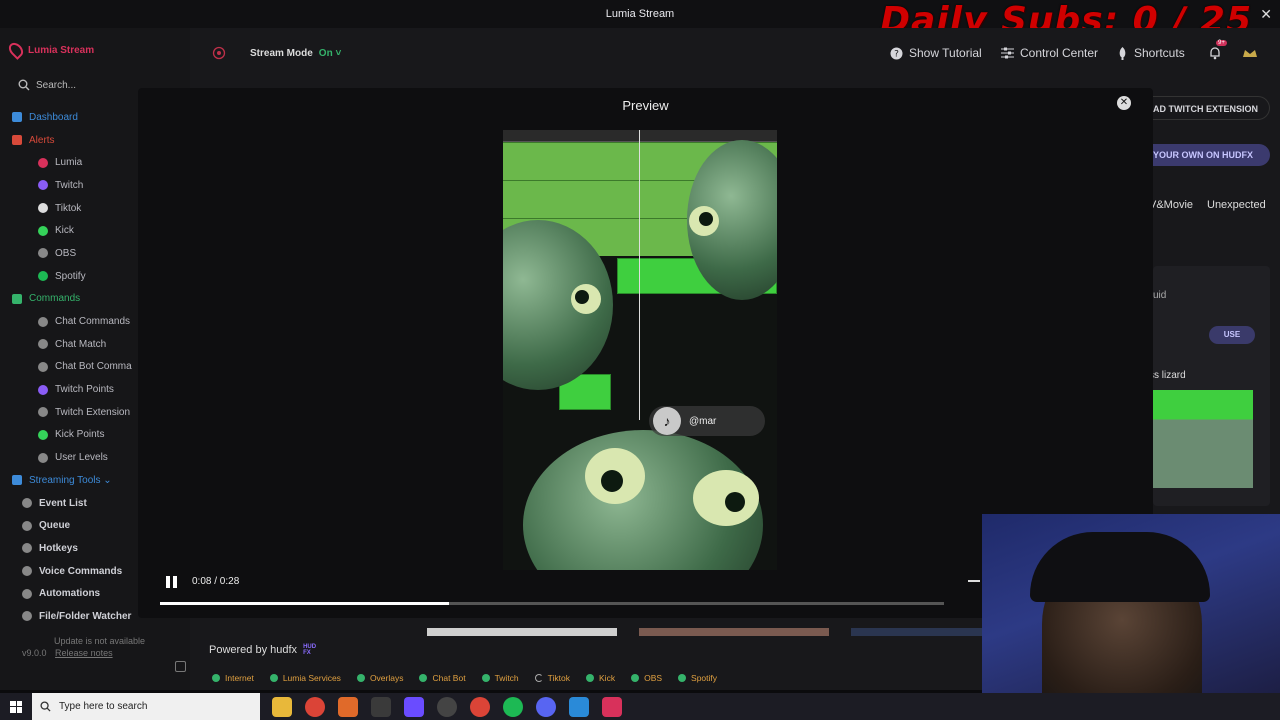 The image size is (1280, 720). I want to click on status-tiktok: Tiktok, so click(552, 678).